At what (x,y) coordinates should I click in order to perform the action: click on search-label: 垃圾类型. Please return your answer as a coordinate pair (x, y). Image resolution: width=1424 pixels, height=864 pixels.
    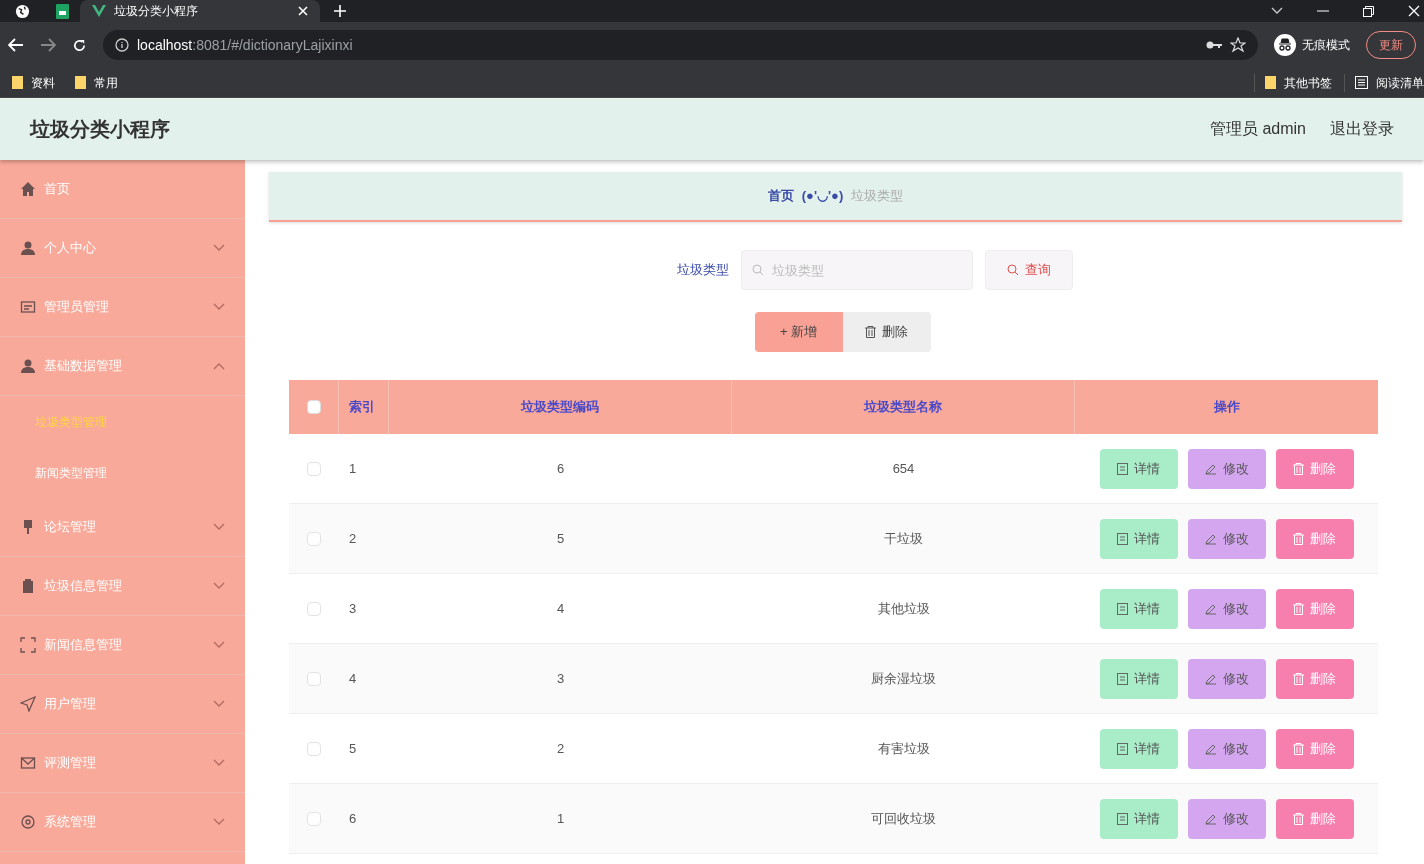
    Looking at the image, I should click on (702, 270).